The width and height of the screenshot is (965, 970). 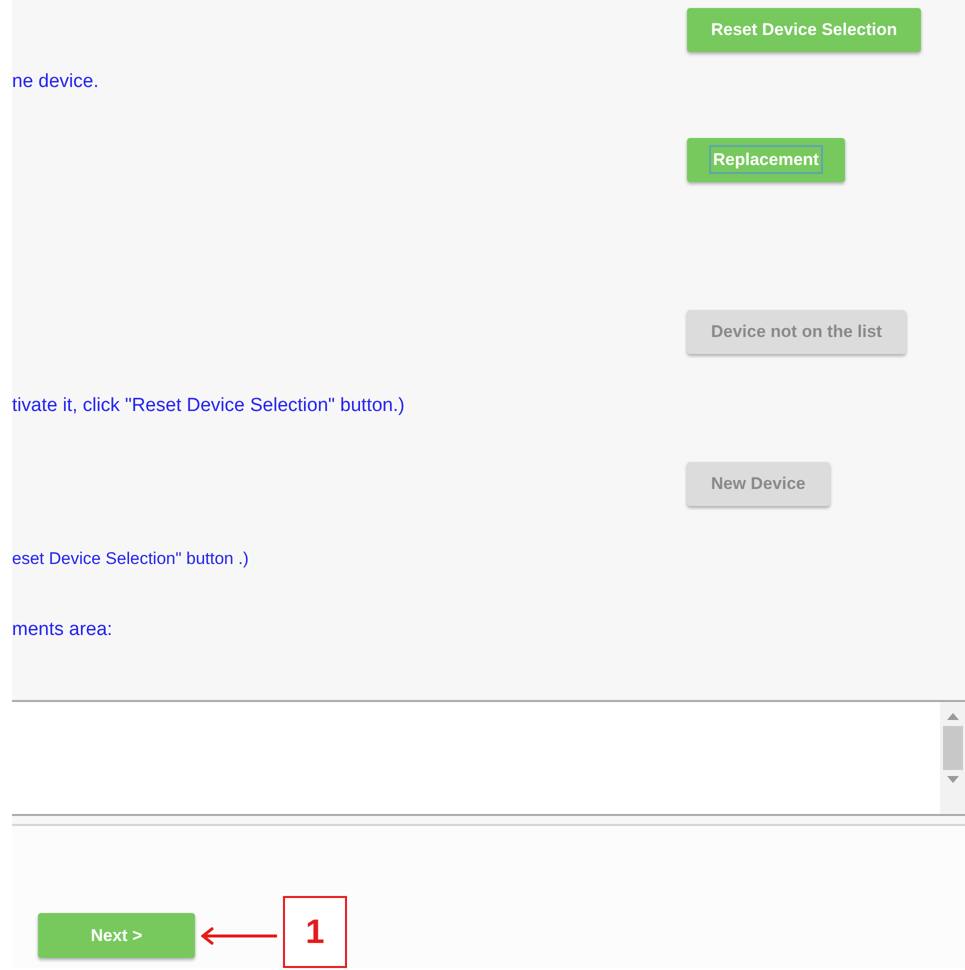 I want to click on instruction-text: eset Device Selection" button .), so click(x=130, y=559).